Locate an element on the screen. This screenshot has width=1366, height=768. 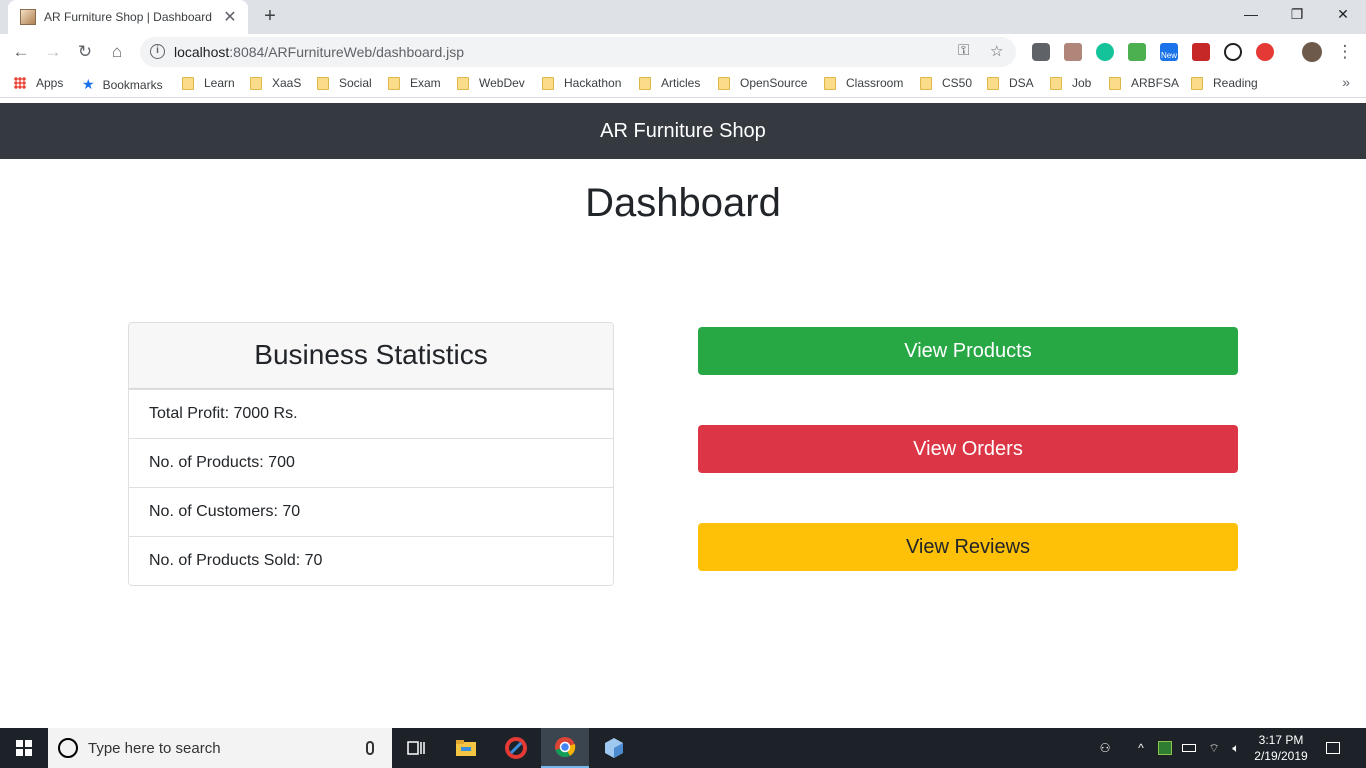
close-window-button: ✕ is located at coordinates (1343, 15).